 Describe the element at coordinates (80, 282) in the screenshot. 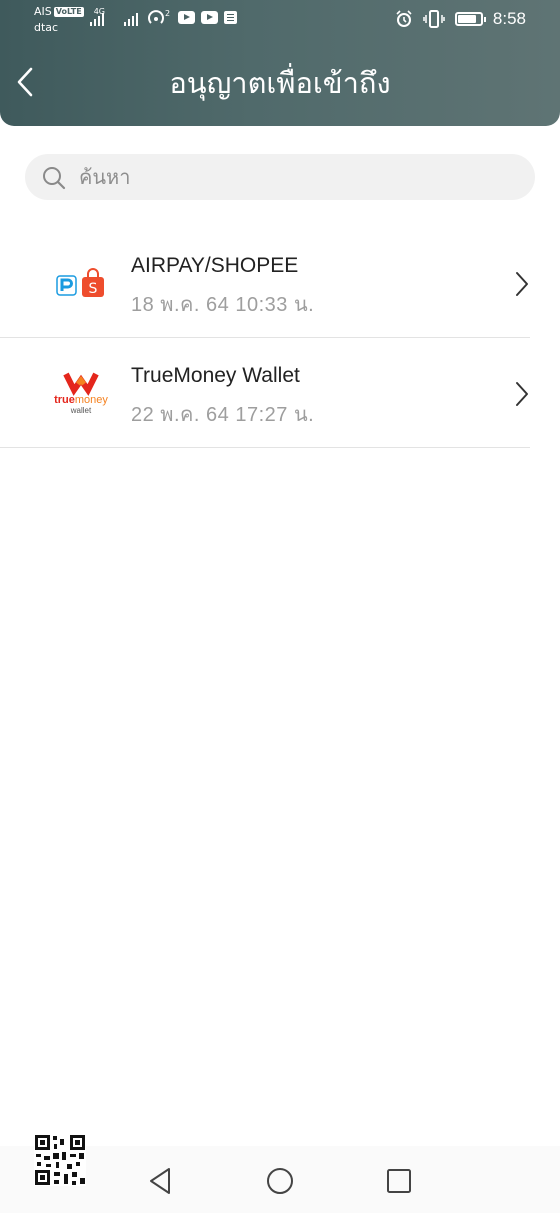

I see `airpay-shopee-logo: S` at that location.